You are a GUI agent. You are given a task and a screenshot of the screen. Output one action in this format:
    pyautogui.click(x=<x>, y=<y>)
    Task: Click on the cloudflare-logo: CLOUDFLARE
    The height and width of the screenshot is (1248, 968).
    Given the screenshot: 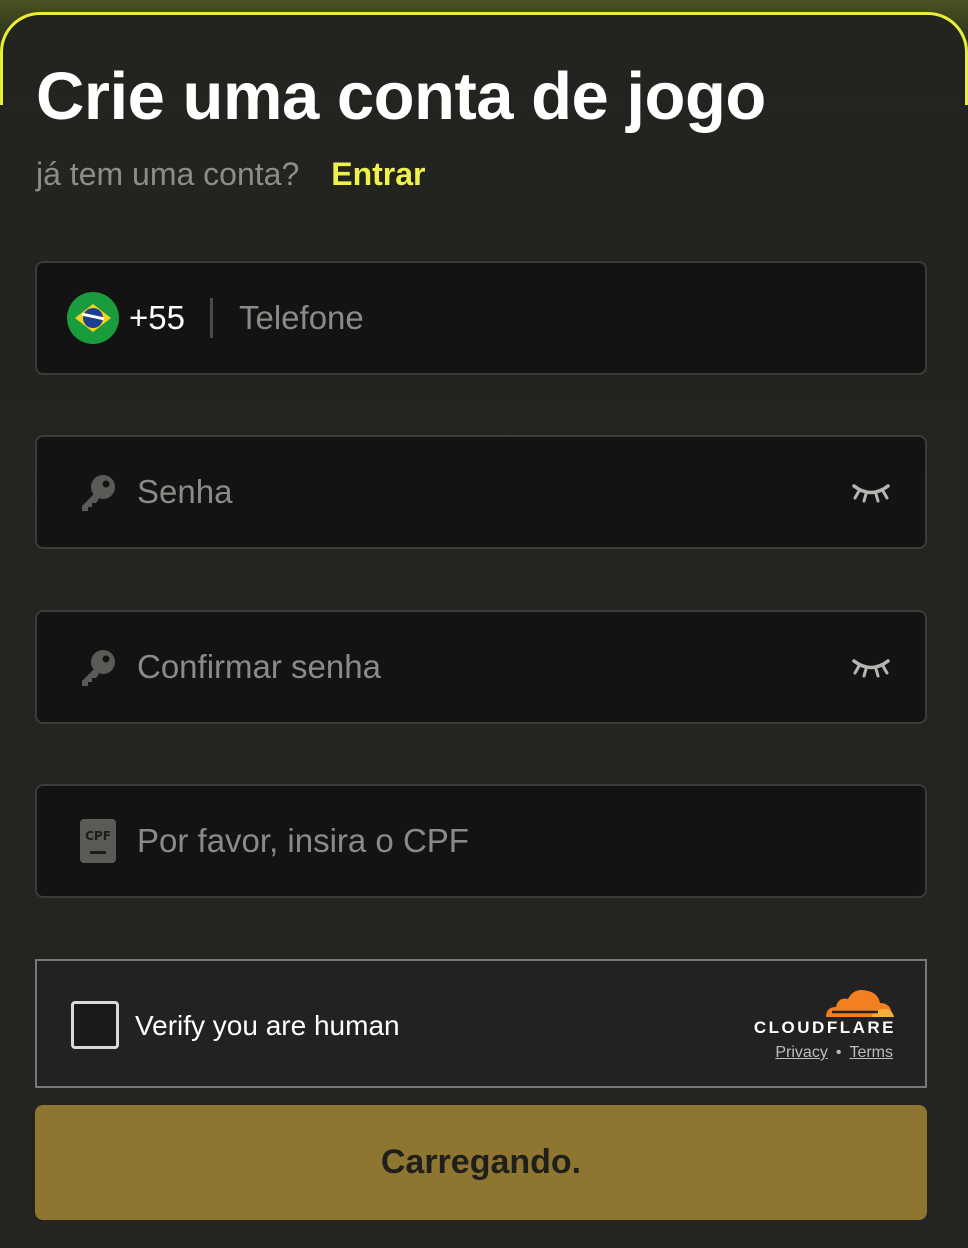 What is the action you would take?
    pyautogui.click(x=824, y=1027)
    